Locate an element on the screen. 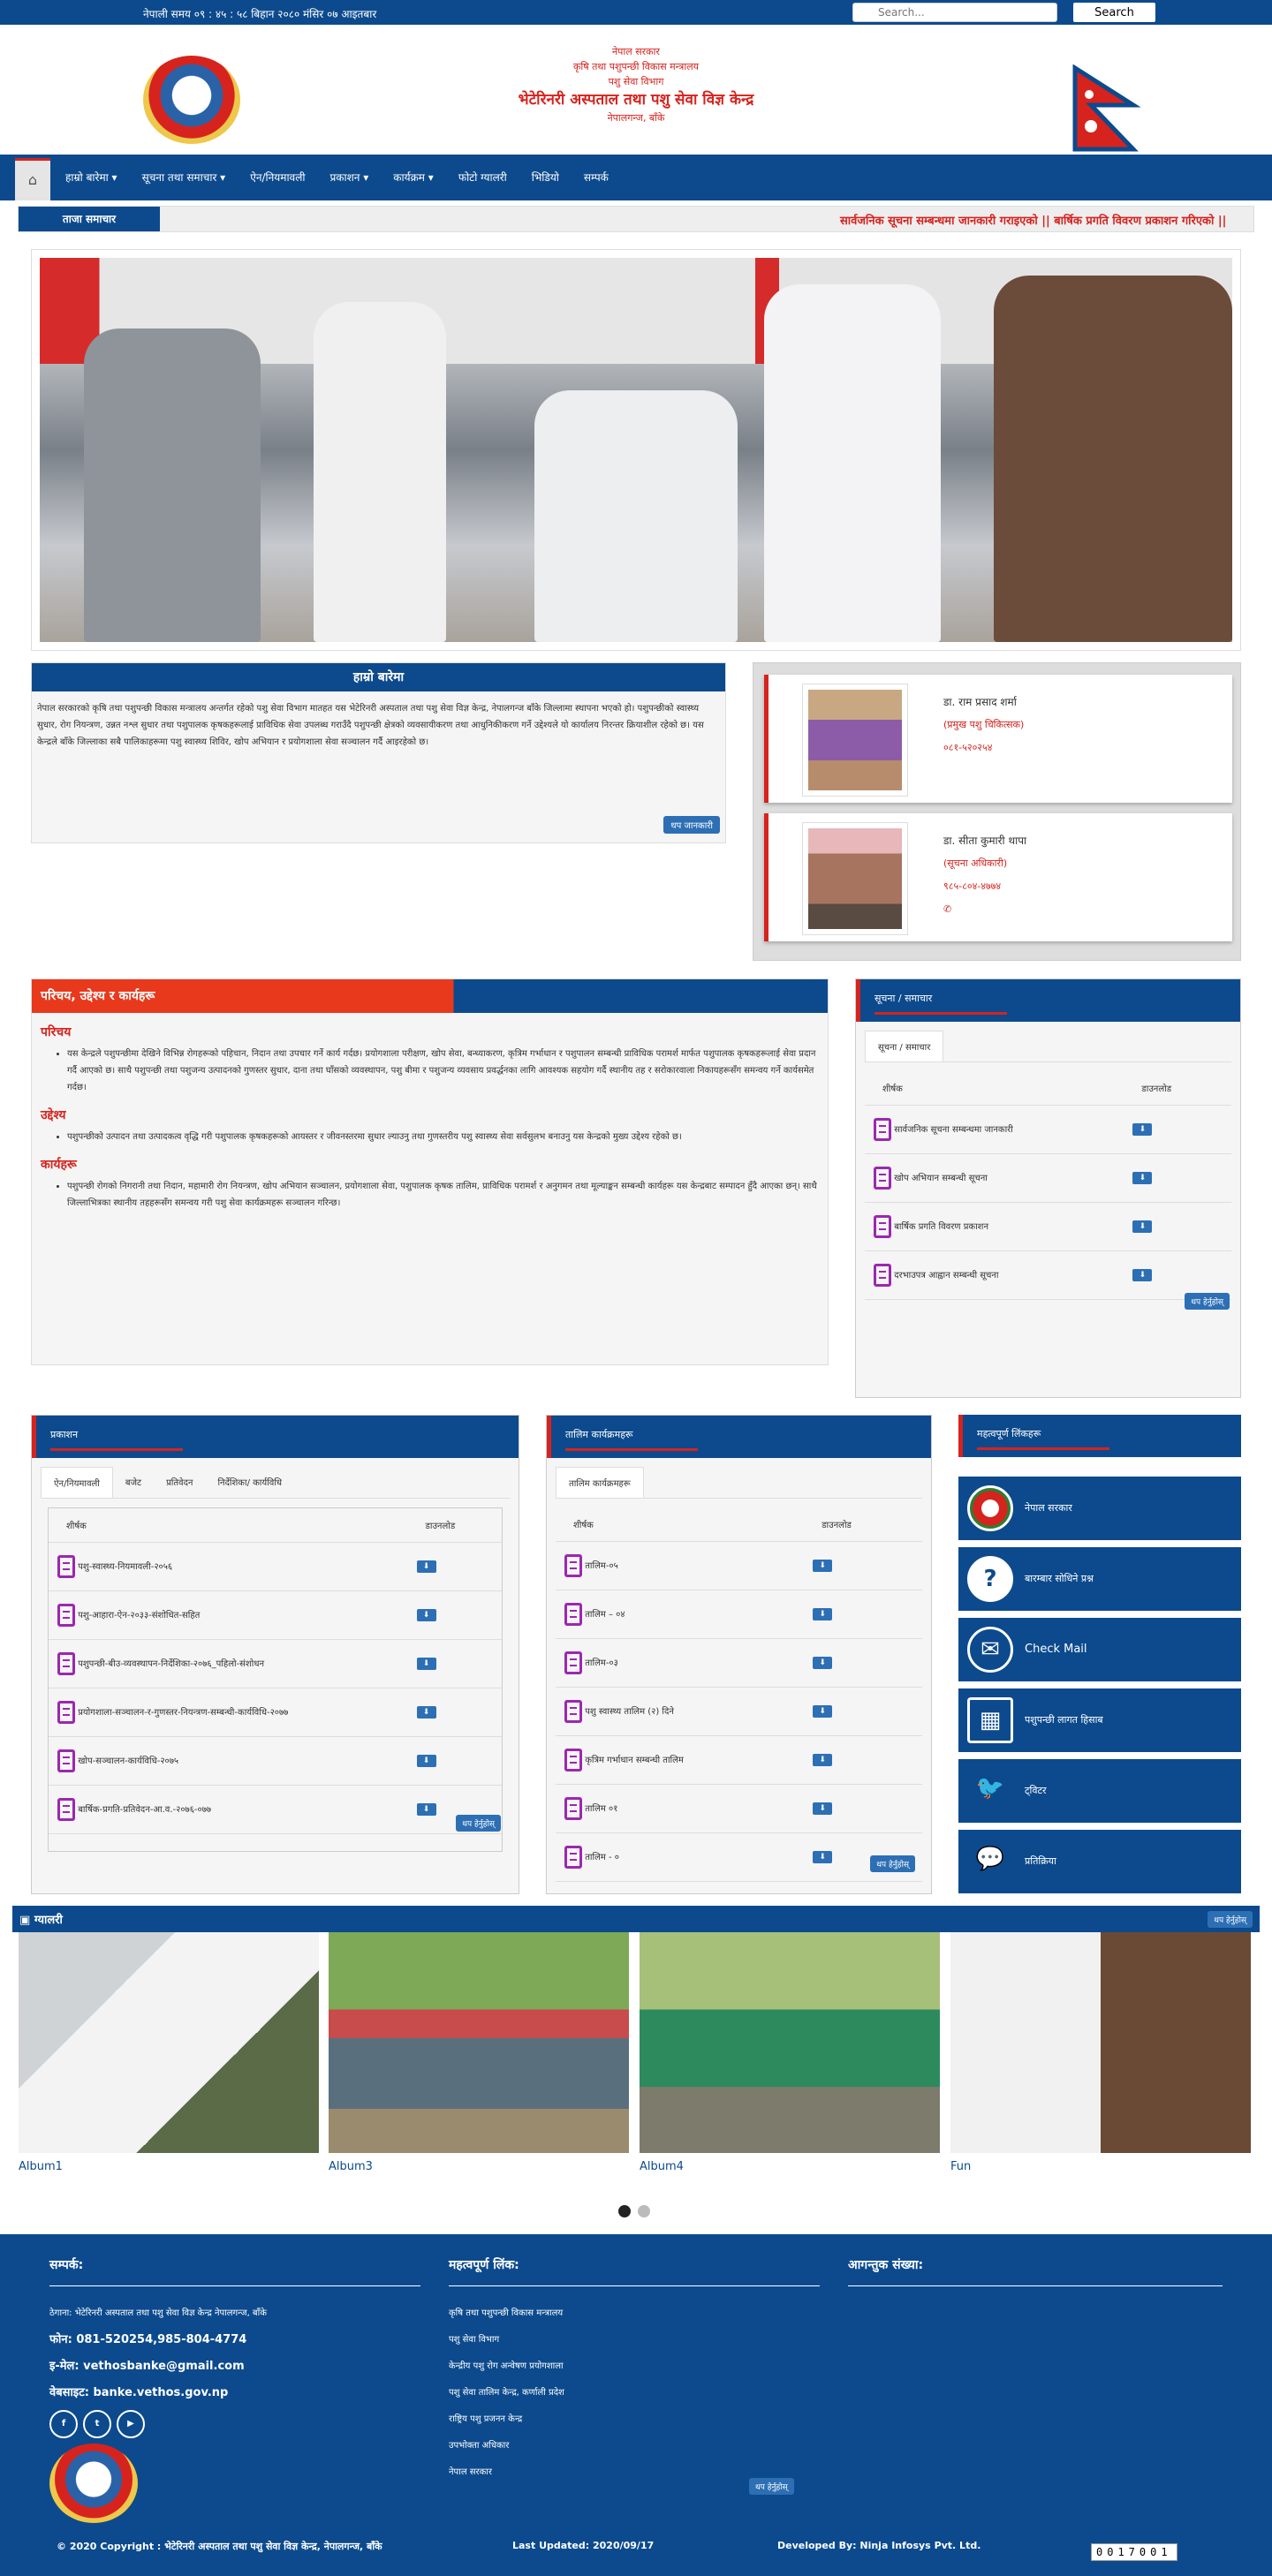  training-link: तालिम - ० is located at coordinates (602, 1857).